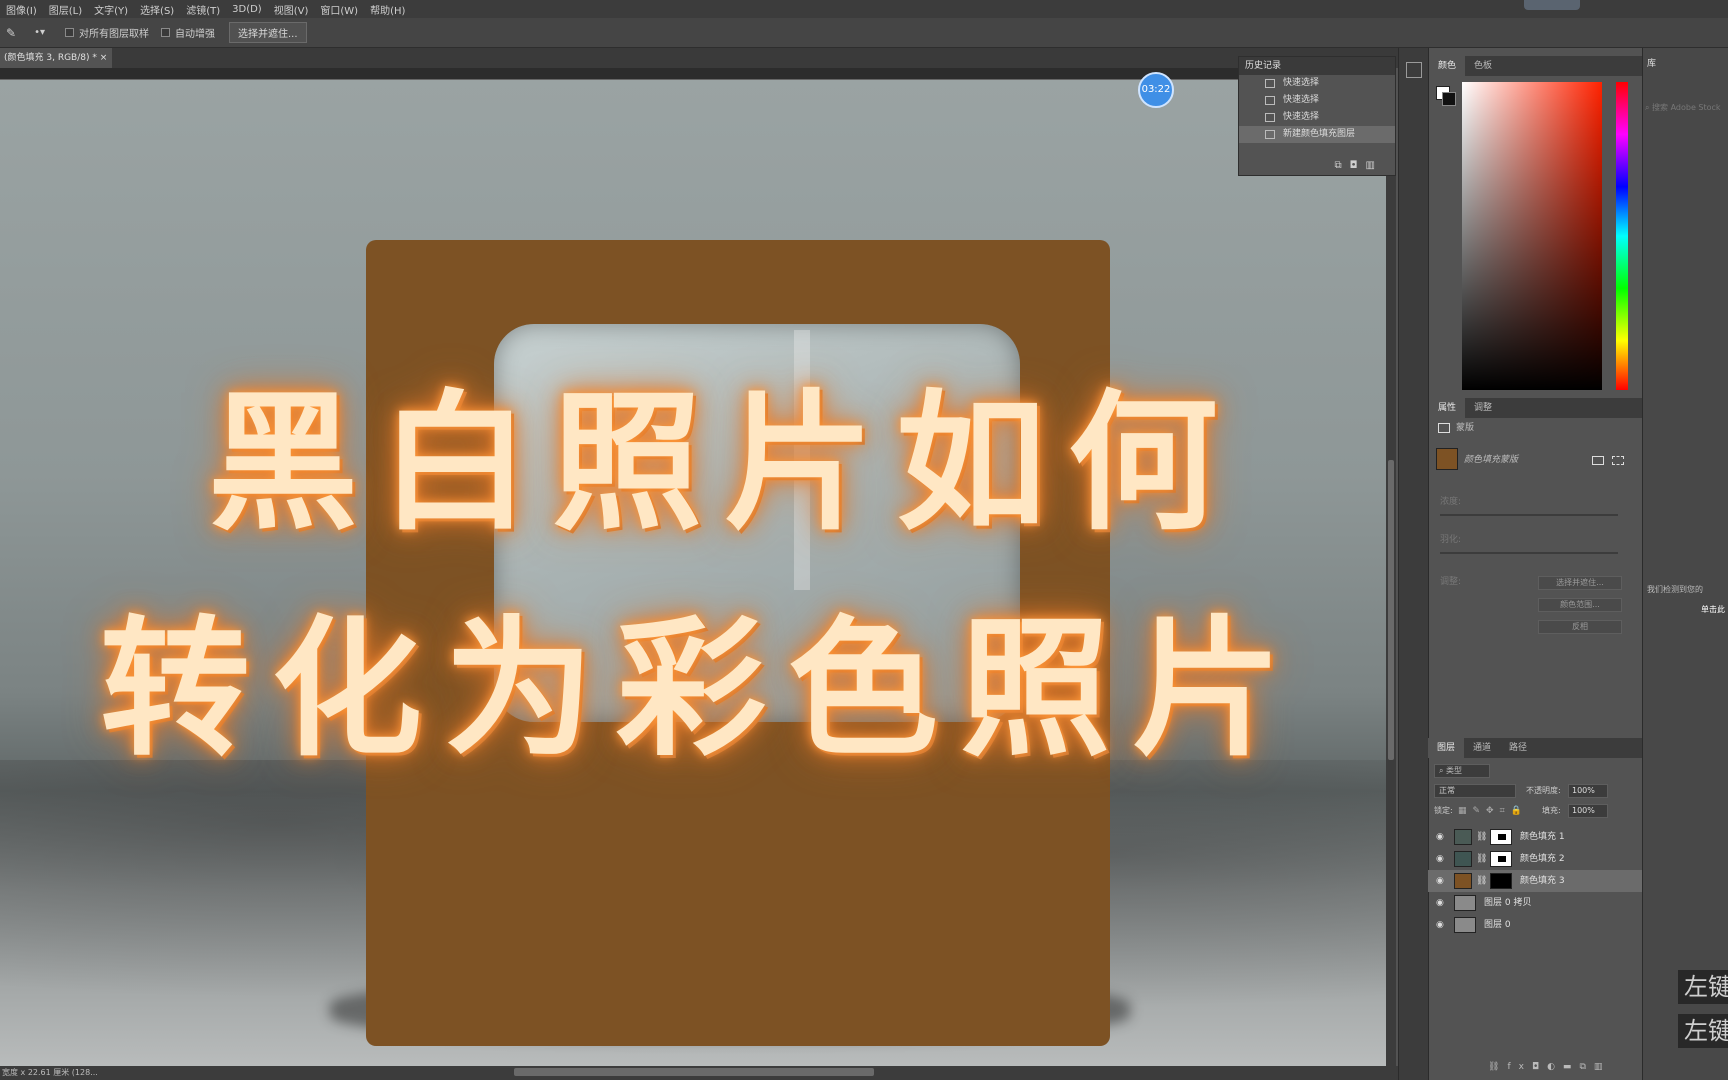 The height and width of the screenshot is (1080, 1728). Describe the element at coordinates (694, 74) in the screenshot. I see `horizontal-ruler` at that location.